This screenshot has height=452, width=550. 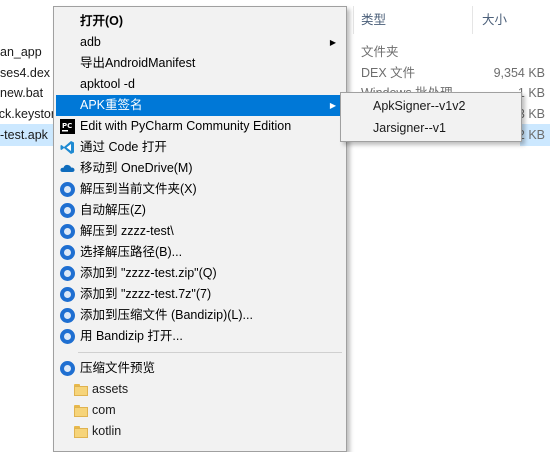 What do you see at coordinates (519, 73) in the screenshot?
I see `file-size: 9,354 KB` at bounding box center [519, 73].